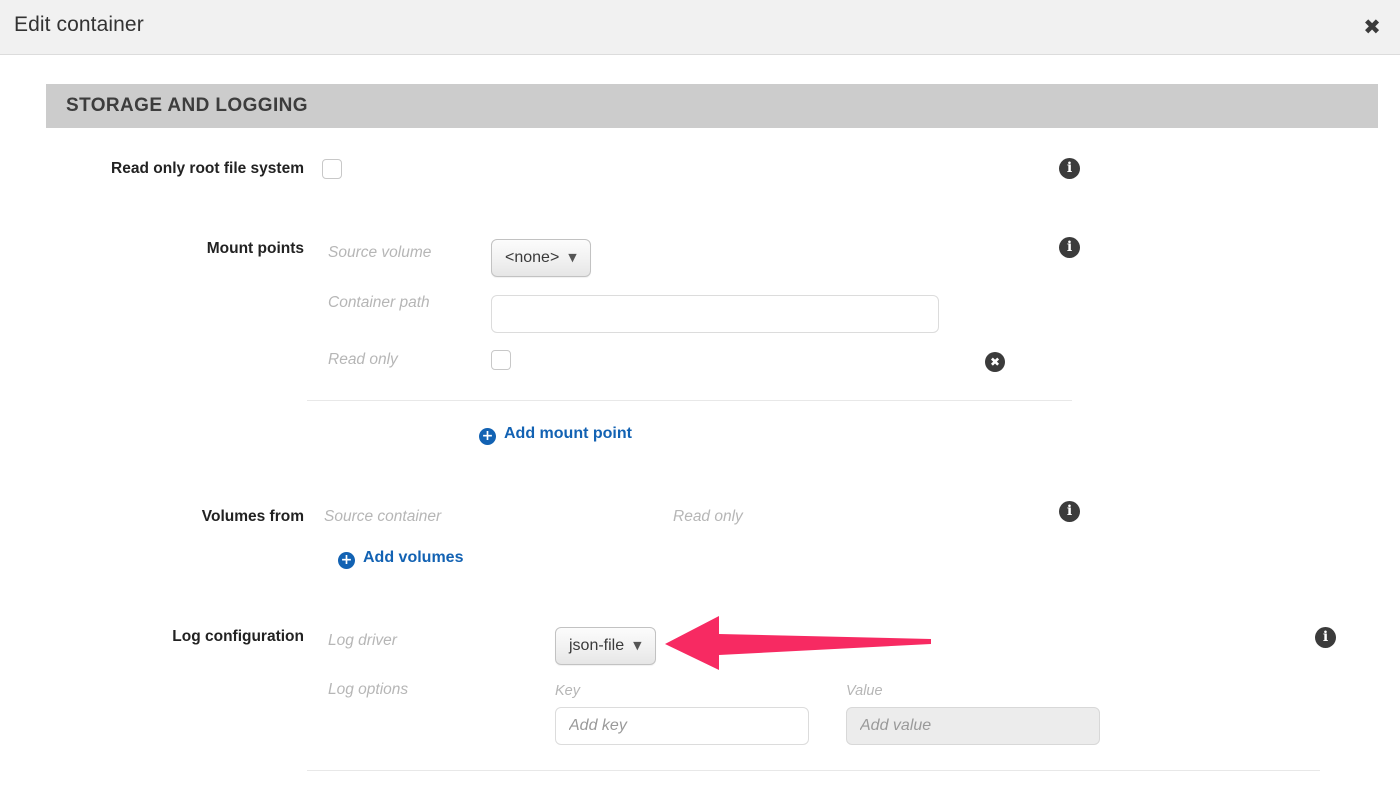 The width and height of the screenshot is (1400, 787). I want to click on volumes-from-label: Volumes from, so click(252, 516).